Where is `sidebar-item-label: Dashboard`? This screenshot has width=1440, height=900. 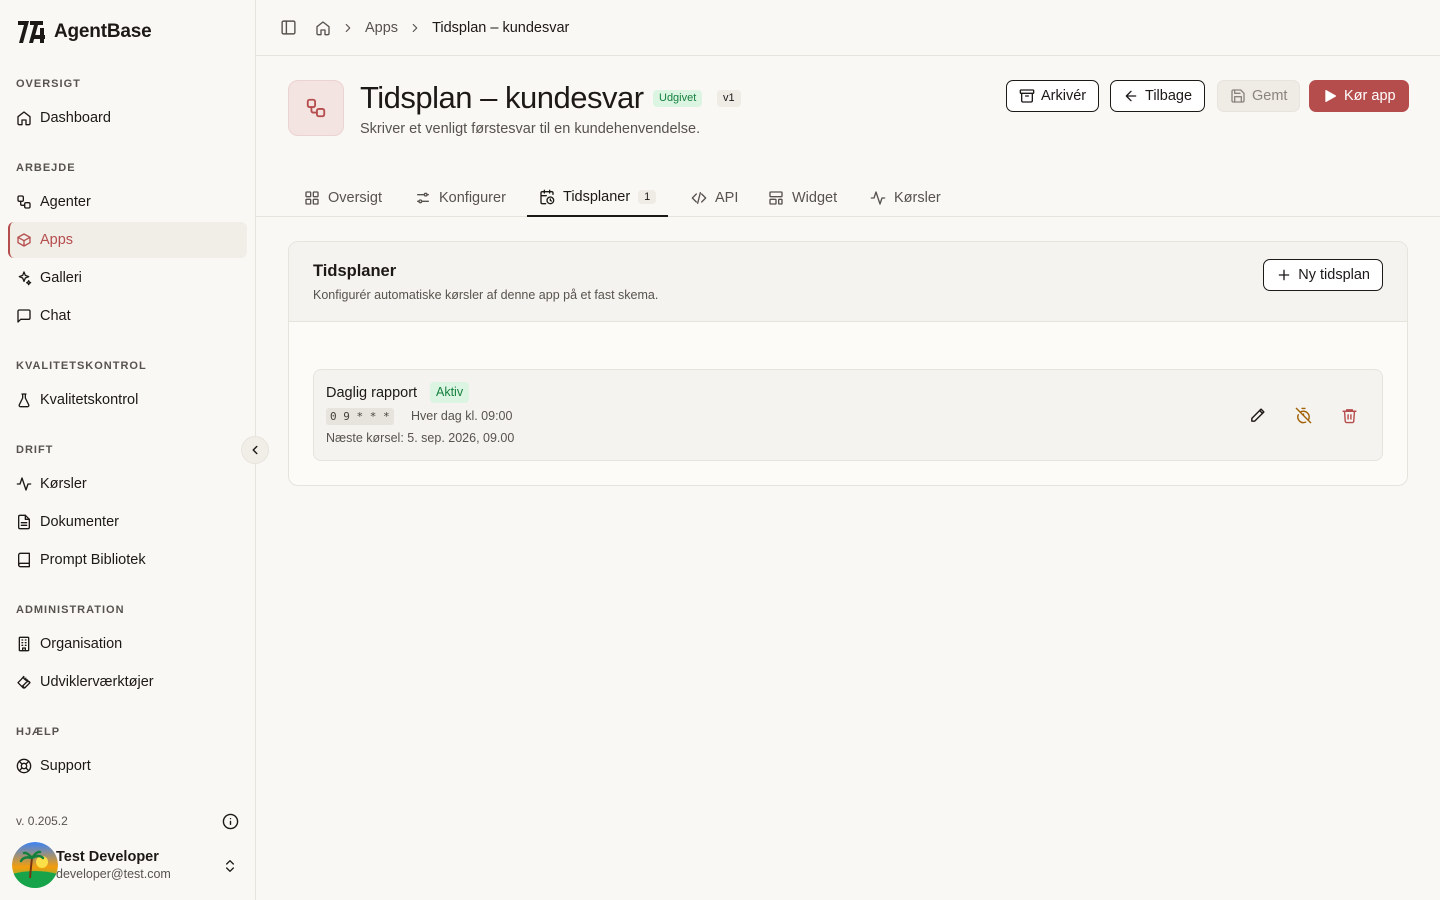 sidebar-item-label: Dashboard is located at coordinates (75, 118).